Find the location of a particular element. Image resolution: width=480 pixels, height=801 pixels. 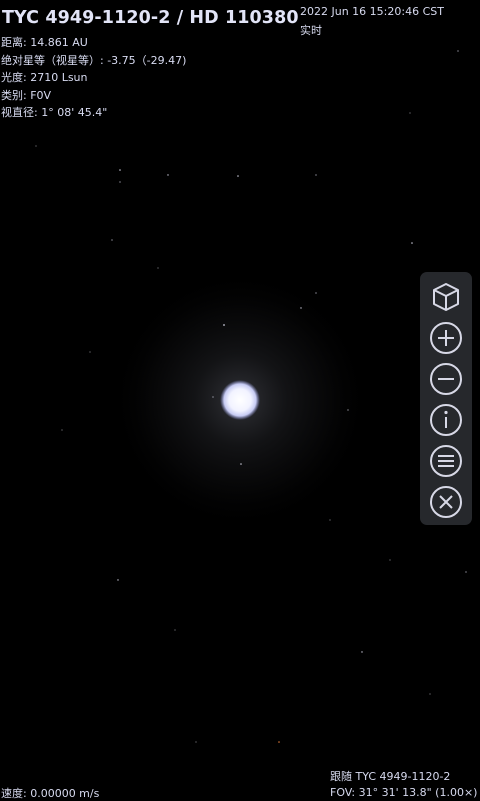

menu-button is located at coordinates (446, 461).